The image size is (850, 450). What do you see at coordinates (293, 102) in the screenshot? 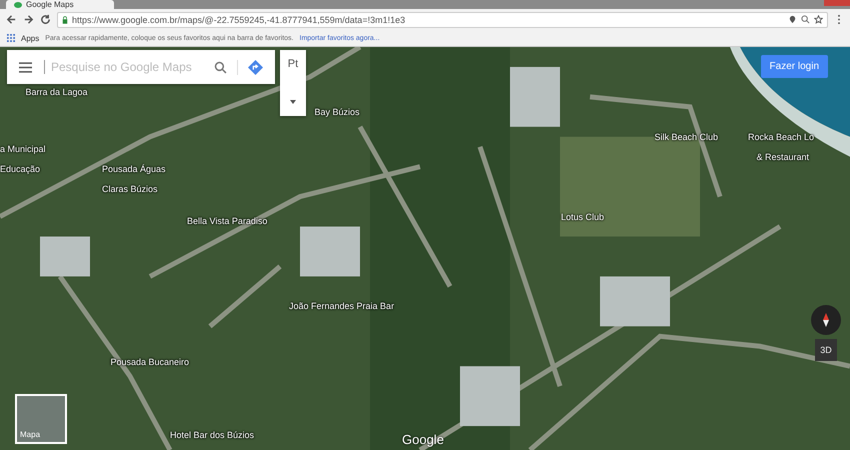
I see `caret-icon` at bounding box center [293, 102].